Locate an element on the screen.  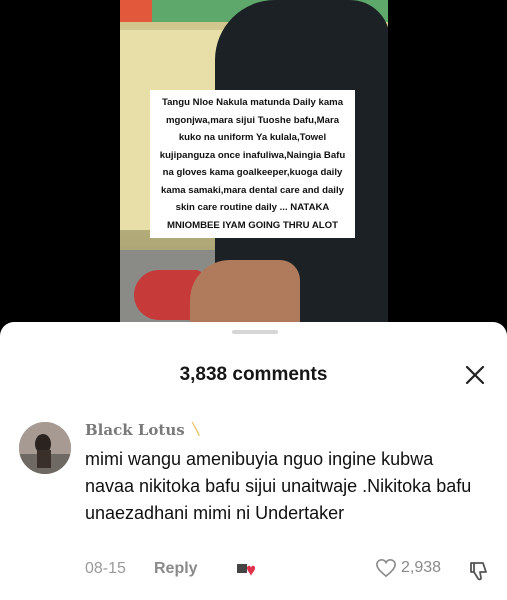
heart-icon is located at coordinates (386, 568).